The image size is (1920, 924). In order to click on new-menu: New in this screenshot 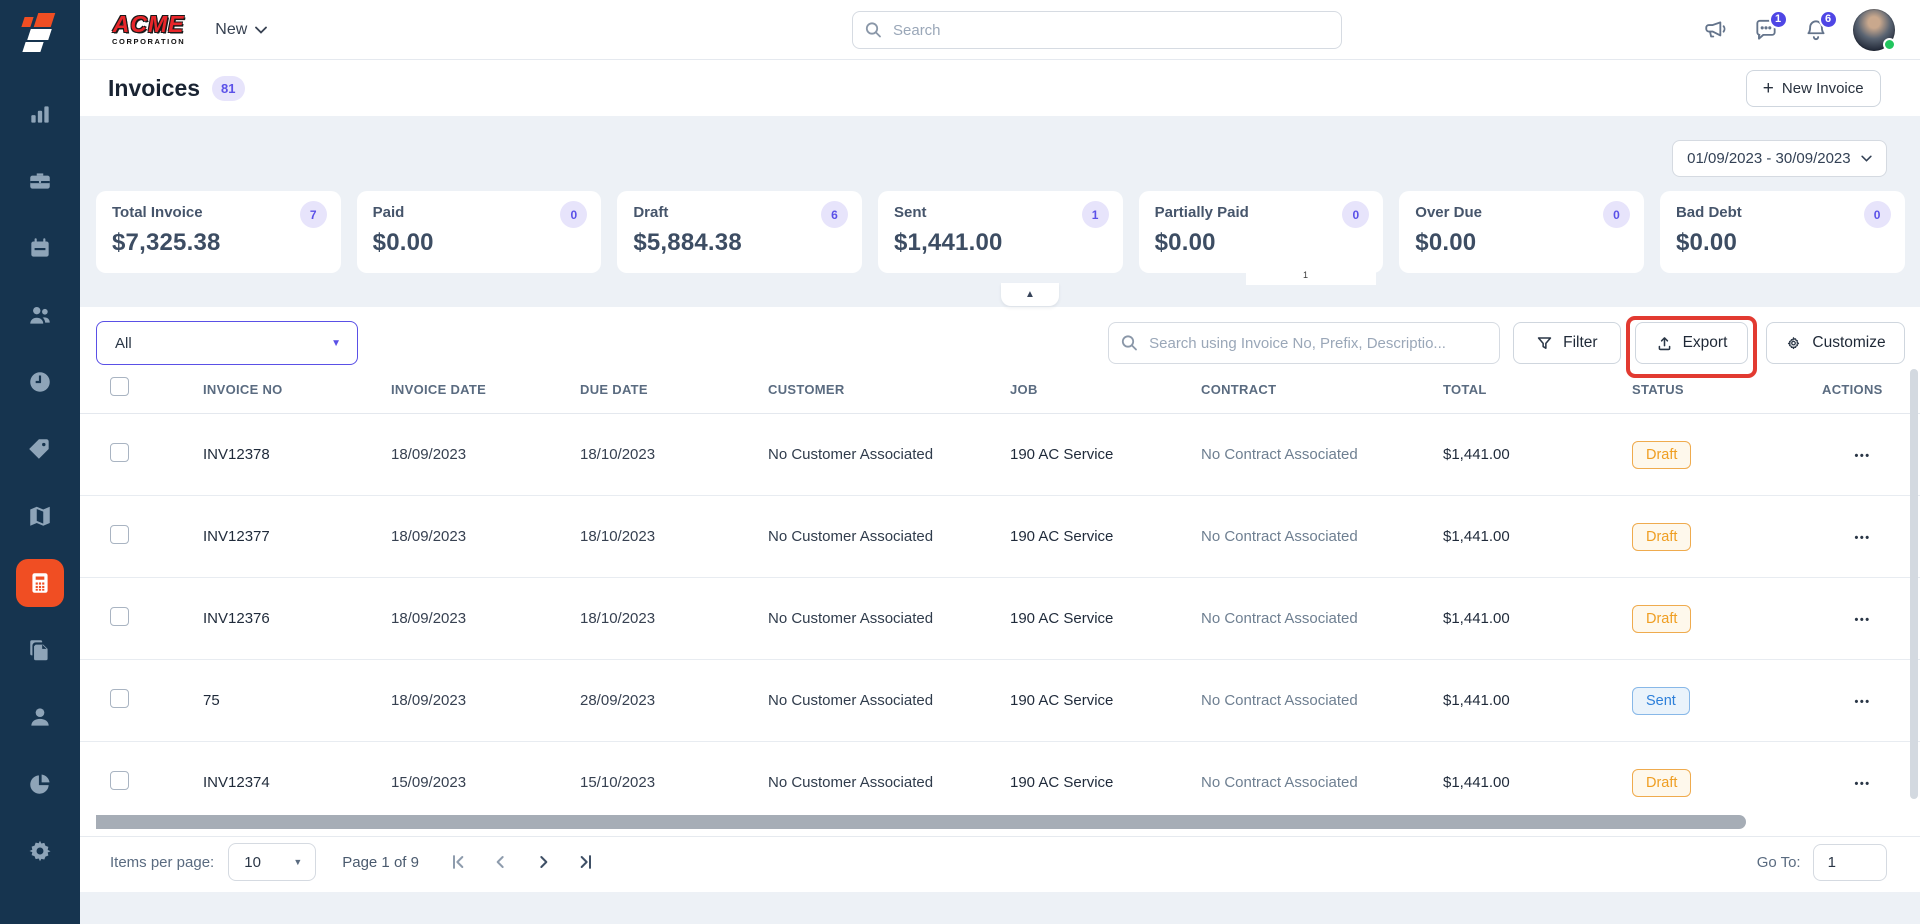, I will do `click(241, 30)`.